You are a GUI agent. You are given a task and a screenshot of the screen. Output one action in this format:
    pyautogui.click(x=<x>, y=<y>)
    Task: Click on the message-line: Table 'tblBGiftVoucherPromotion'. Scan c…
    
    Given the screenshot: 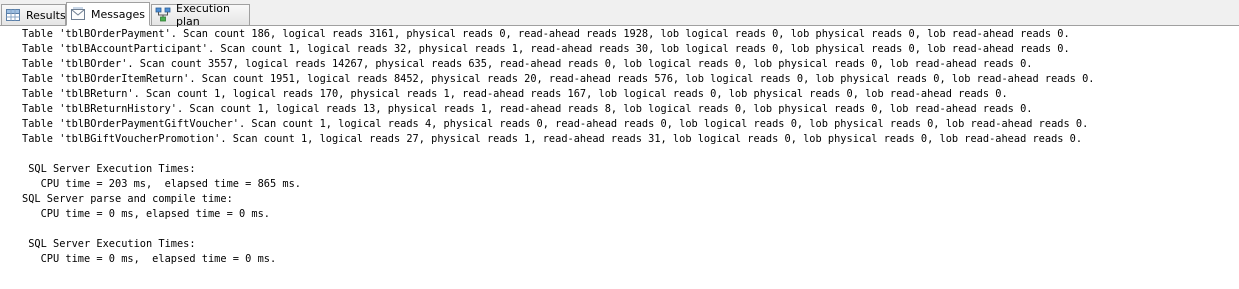 What is the action you would take?
    pyautogui.click(x=552, y=139)
    